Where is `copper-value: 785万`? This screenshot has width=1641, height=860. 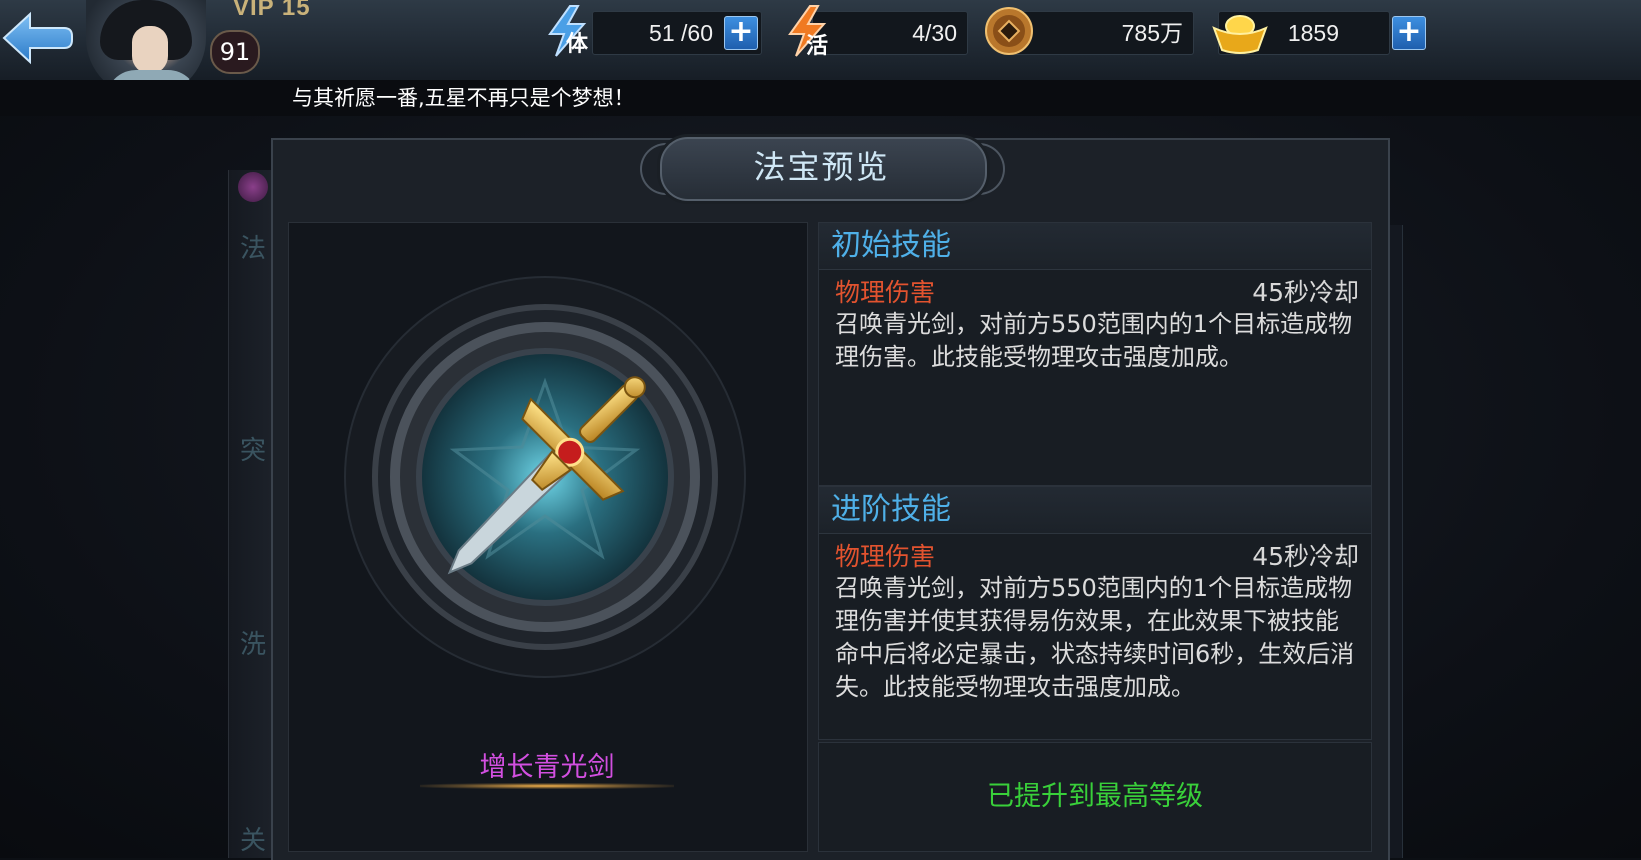 copper-value: 785万 is located at coordinates (1152, 33).